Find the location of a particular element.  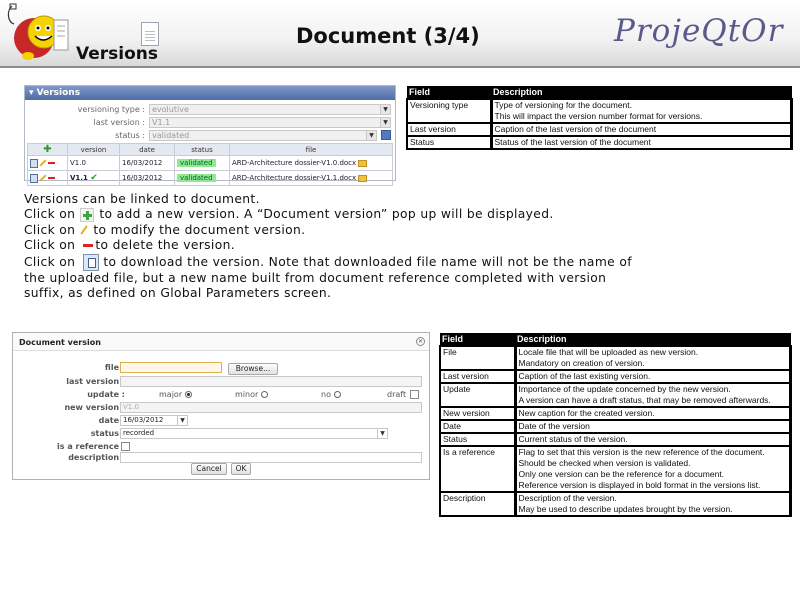

section-title: Versions is located at coordinates (117, 54).